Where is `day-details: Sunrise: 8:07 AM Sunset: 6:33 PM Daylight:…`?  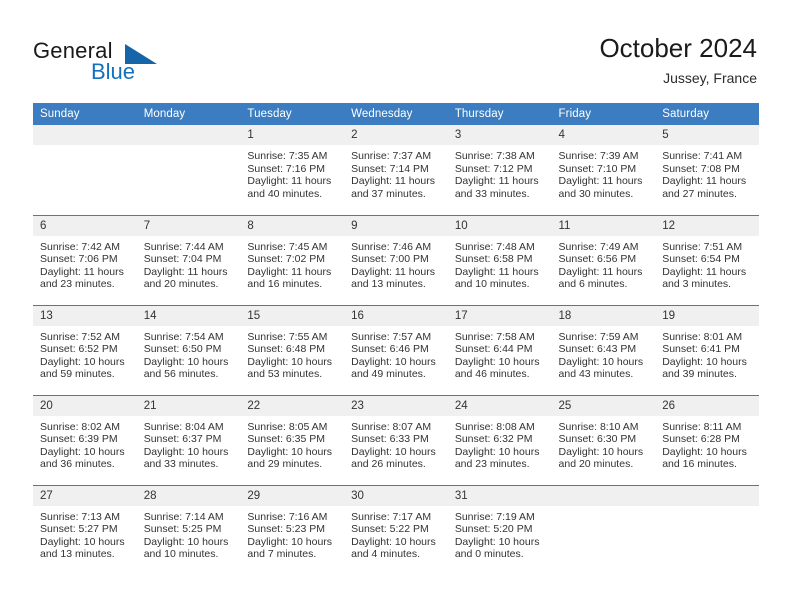
day-details: Sunrise: 8:07 AM Sunset: 6:33 PM Daylight:… is located at coordinates (396, 443).